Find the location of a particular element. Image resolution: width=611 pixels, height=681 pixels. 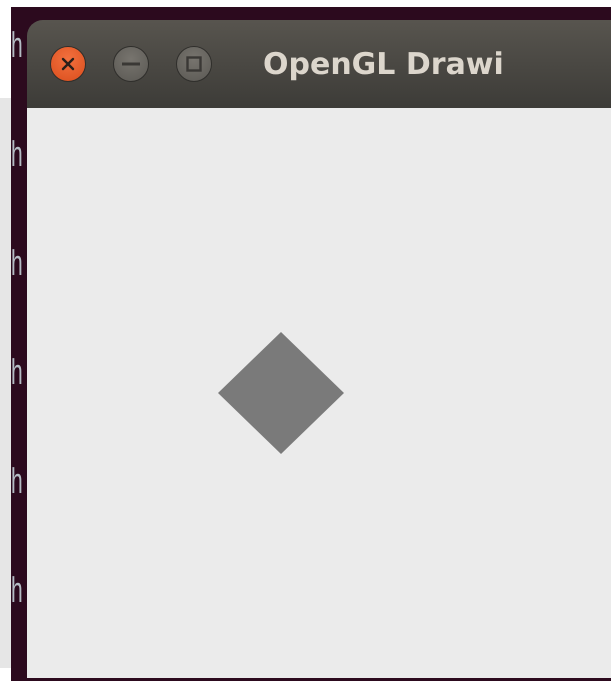

maximize-icon is located at coordinates (194, 64).